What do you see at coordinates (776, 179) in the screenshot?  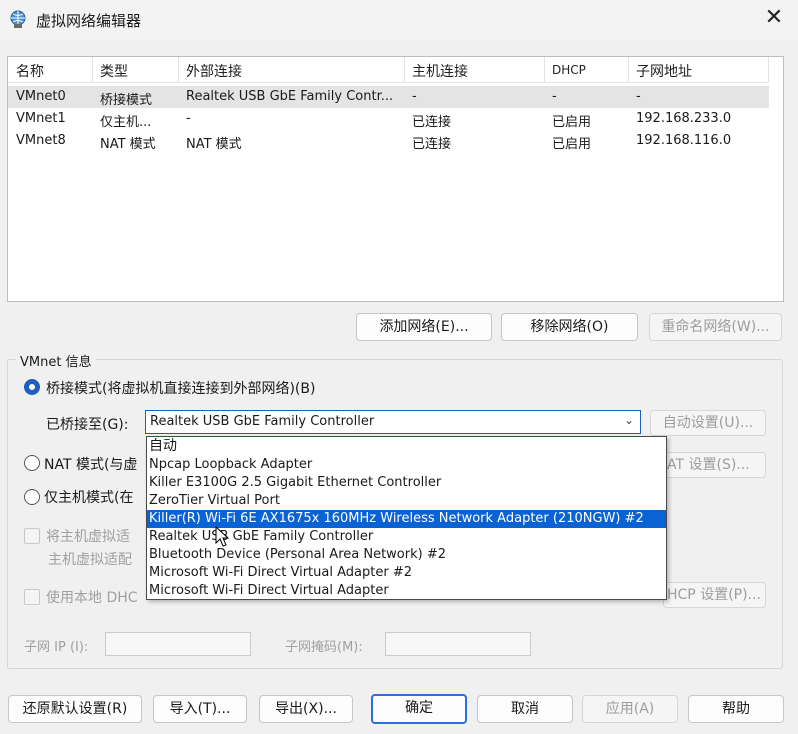 I see `list-scrollbar` at bounding box center [776, 179].